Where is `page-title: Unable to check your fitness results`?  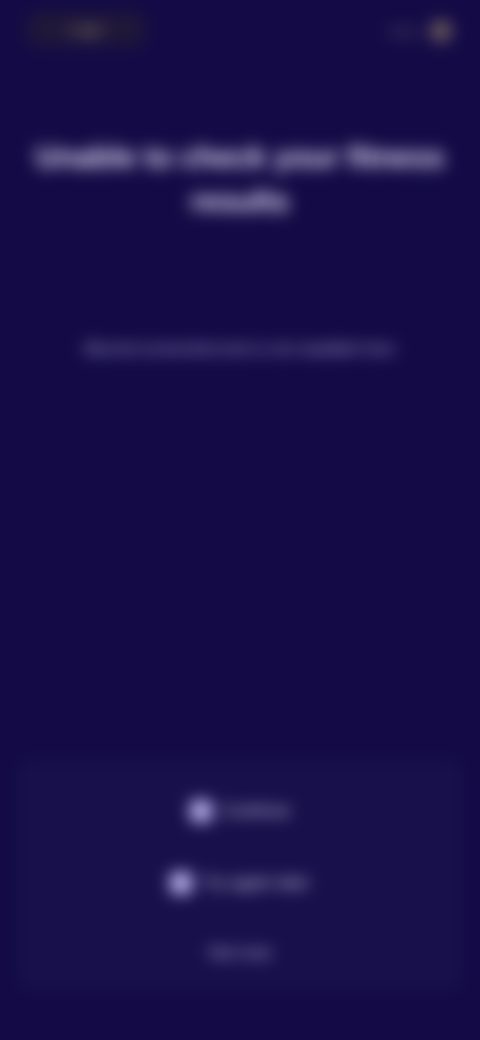
page-title: Unable to check your fitness results is located at coordinates (240, 179).